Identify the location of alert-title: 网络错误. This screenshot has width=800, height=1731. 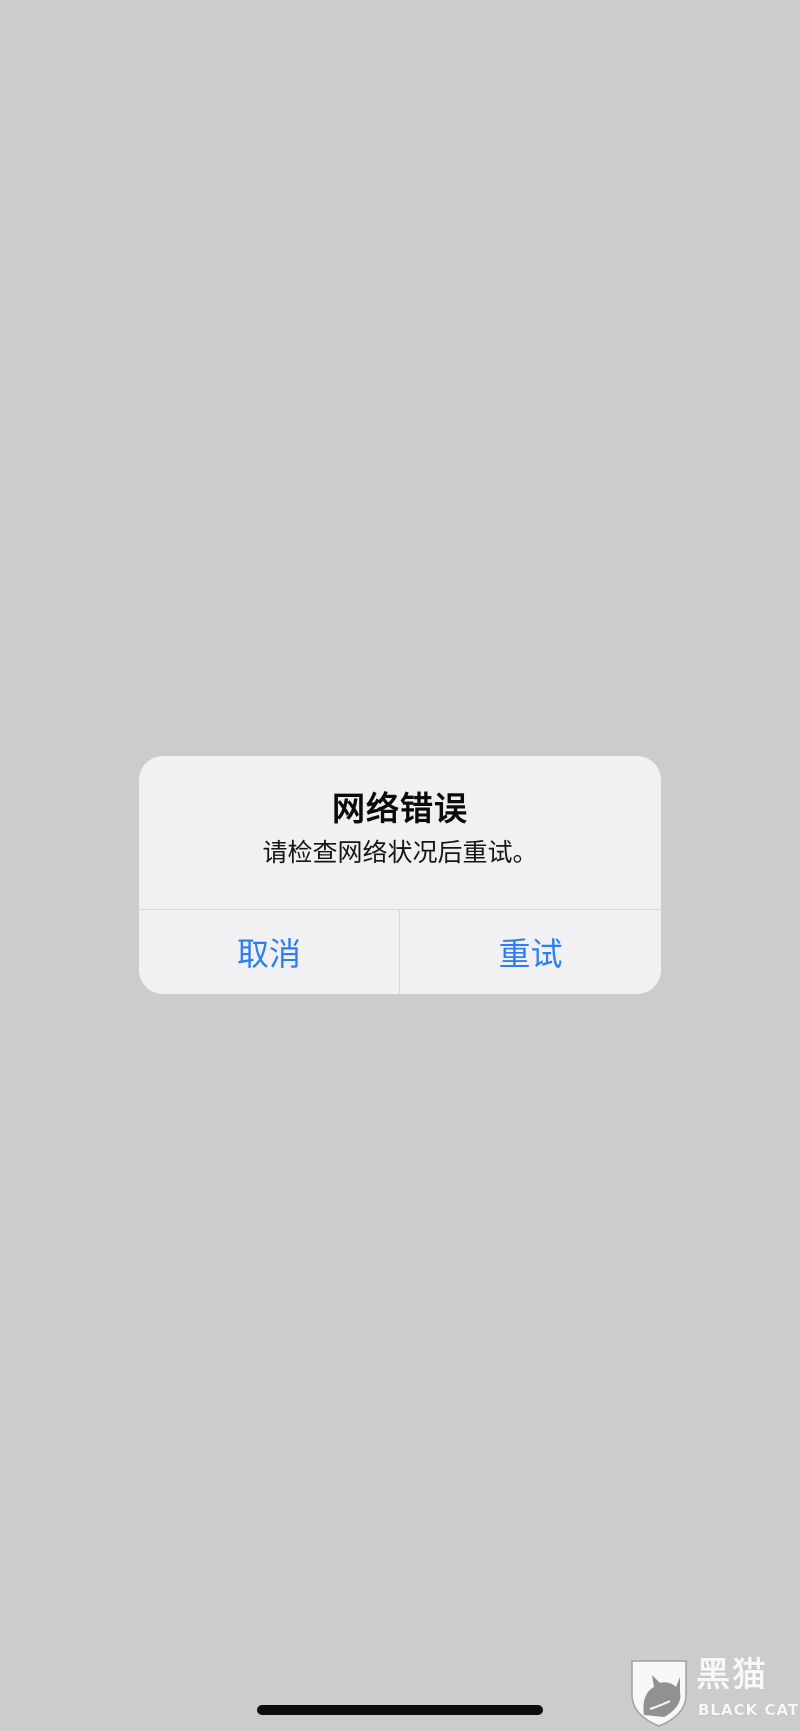
(400, 808).